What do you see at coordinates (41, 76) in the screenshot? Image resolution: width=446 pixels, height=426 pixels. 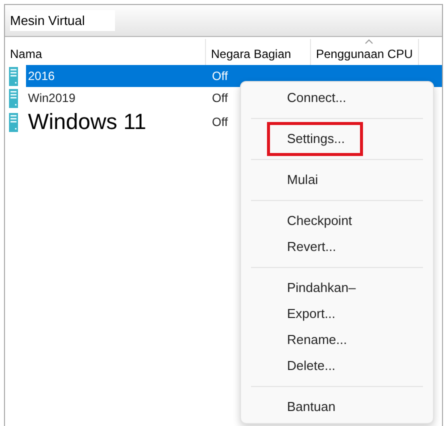 I see `vm-name: 2016` at bounding box center [41, 76].